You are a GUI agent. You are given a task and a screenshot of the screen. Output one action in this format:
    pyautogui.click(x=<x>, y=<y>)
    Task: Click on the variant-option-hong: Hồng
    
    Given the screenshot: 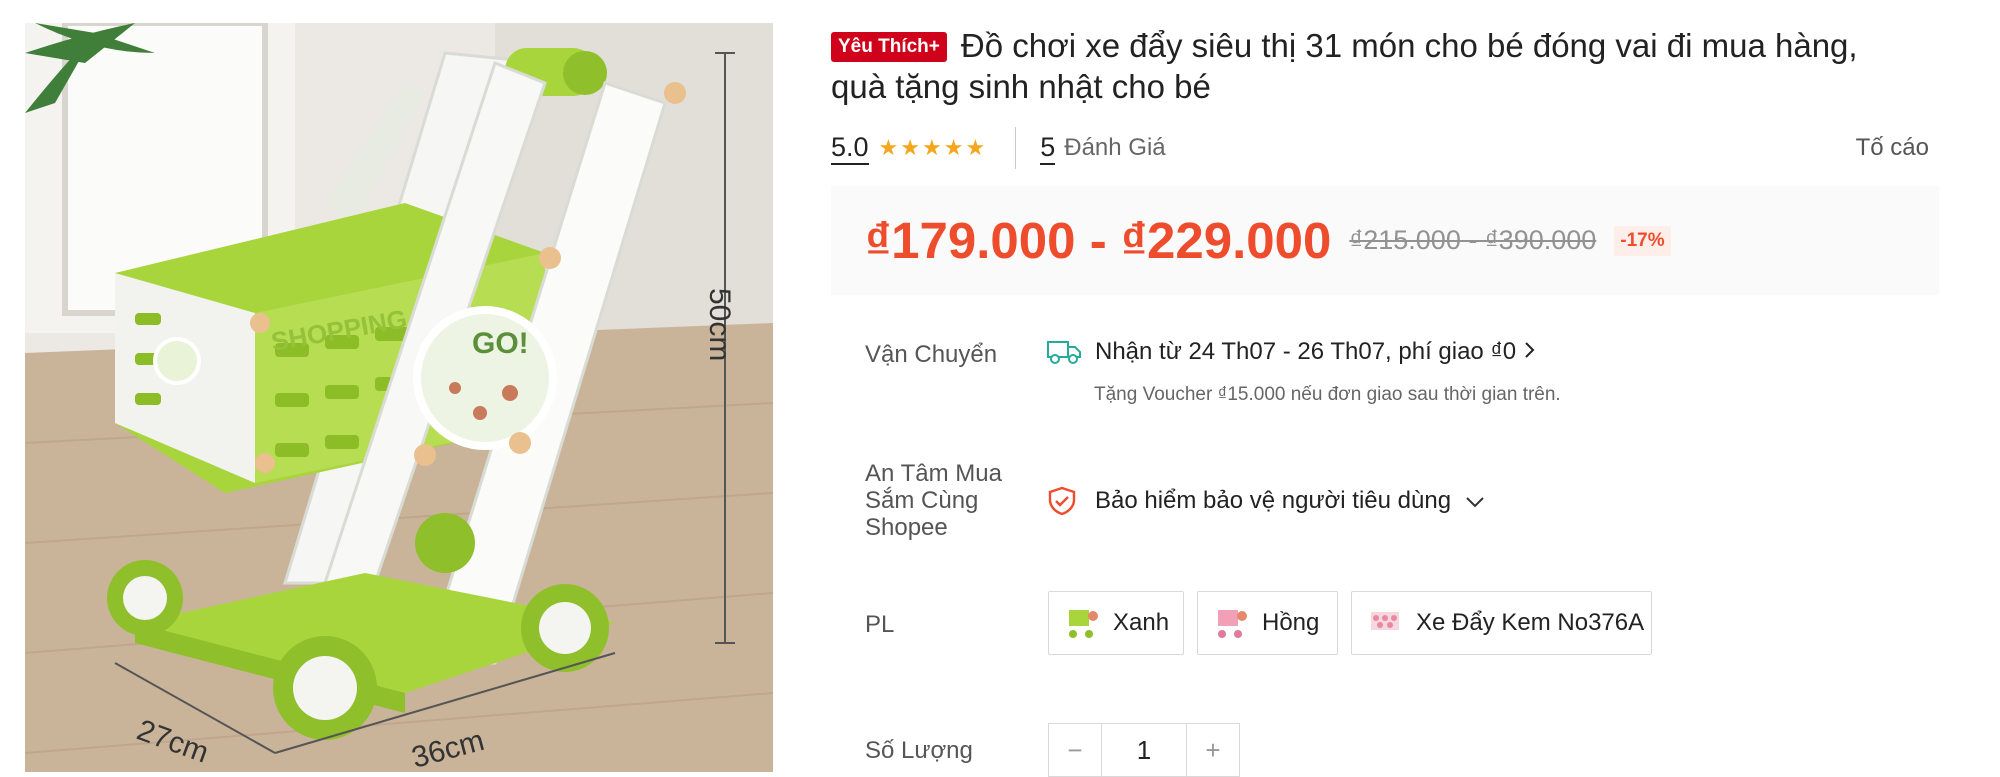 What is the action you would take?
    pyautogui.click(x=1267, y=623)
    